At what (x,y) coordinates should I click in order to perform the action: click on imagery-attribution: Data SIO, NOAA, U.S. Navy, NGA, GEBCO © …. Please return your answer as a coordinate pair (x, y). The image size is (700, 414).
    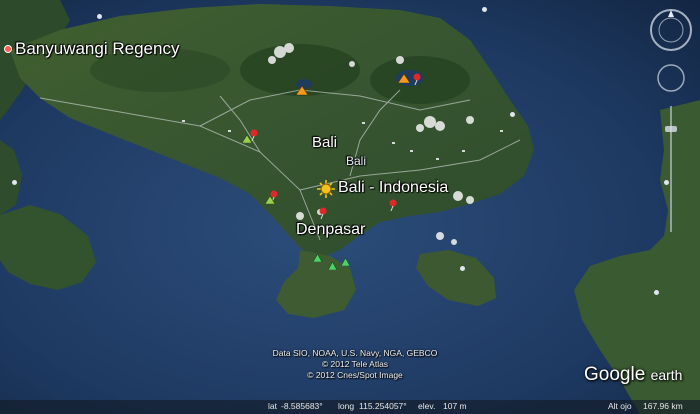
    Looking at the image, I should click on (355, 364).